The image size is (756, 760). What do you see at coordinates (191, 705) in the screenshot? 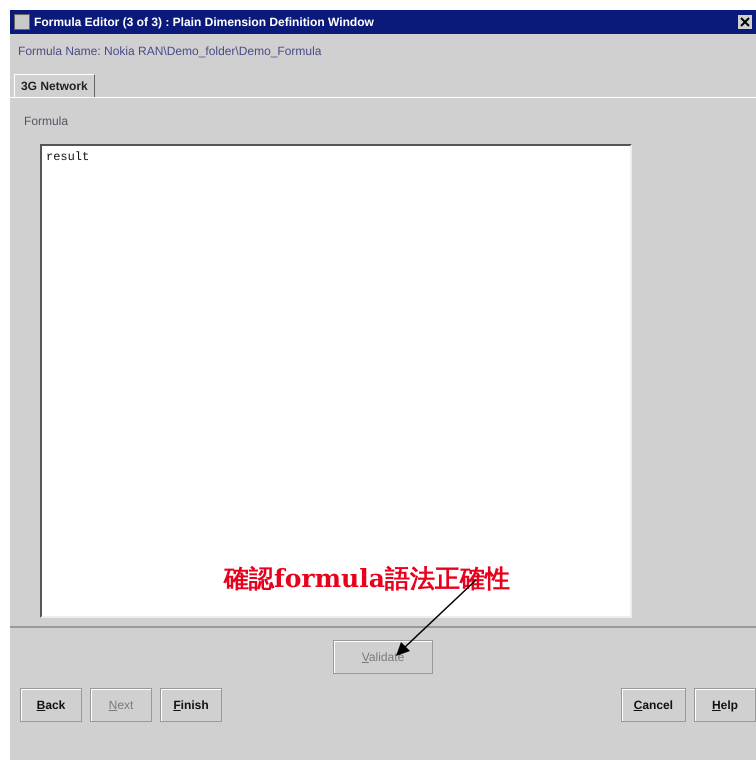
I see `nav-button: Finish` at bounding box center [191, 705].